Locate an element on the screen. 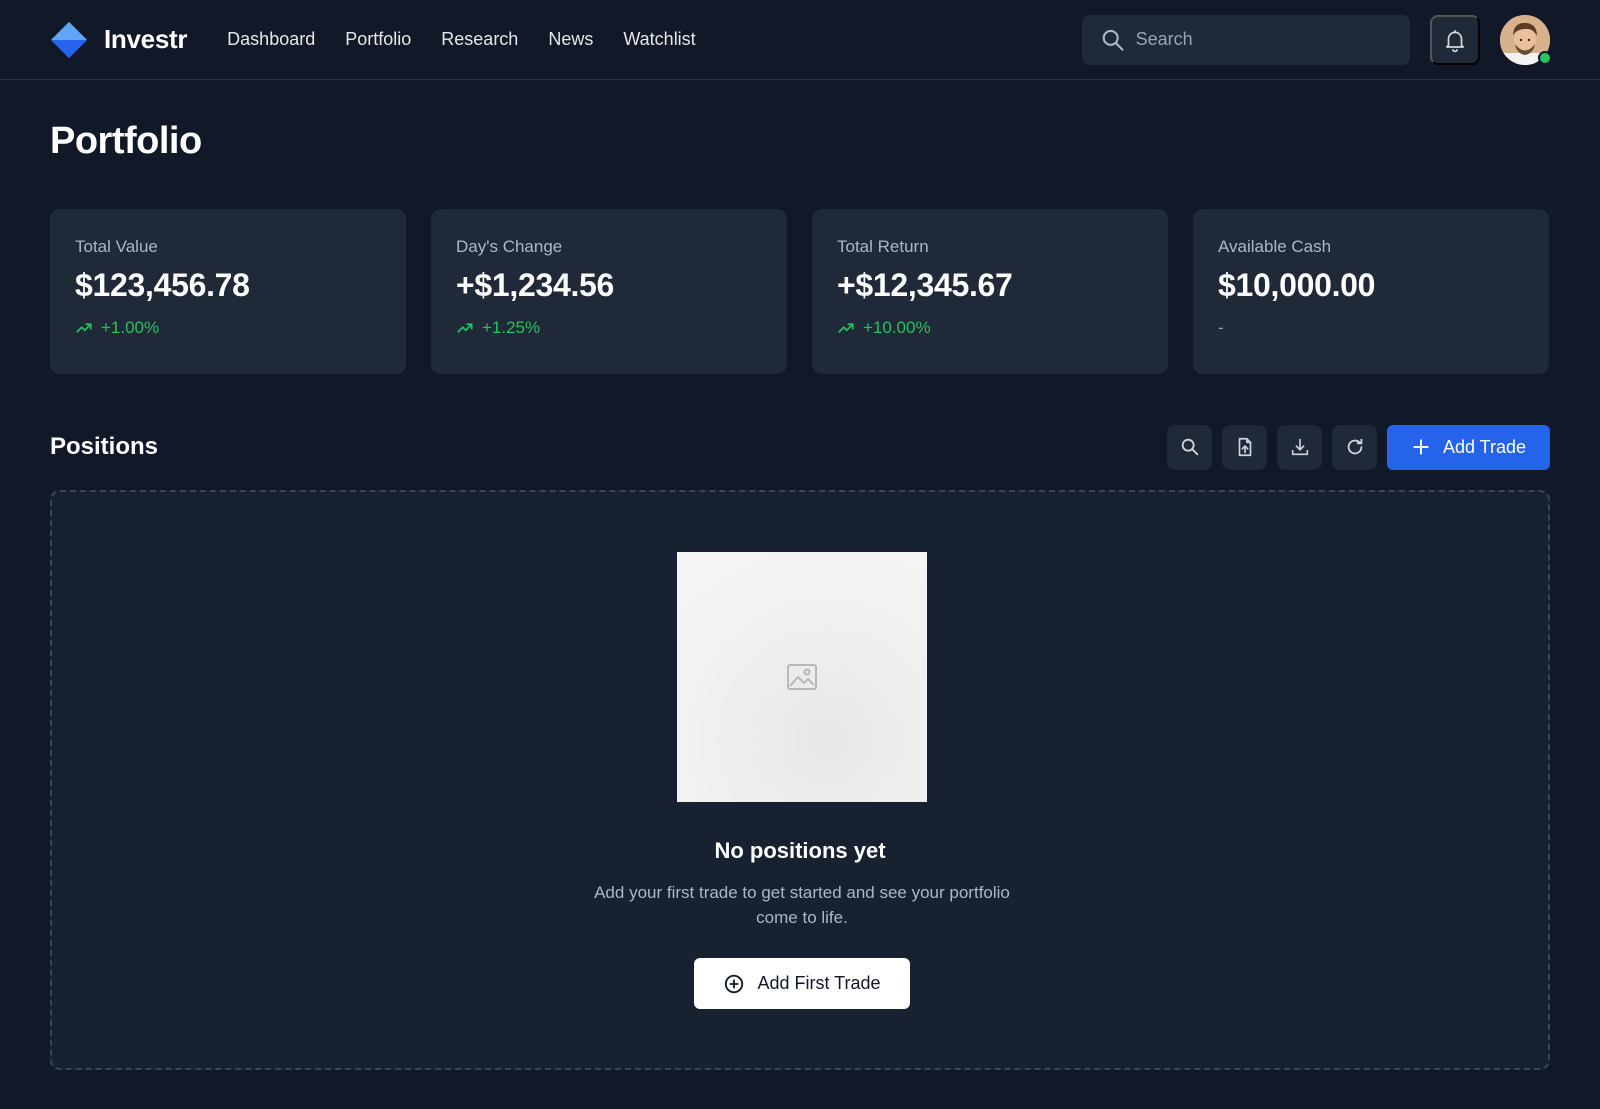  download-icon is located at coordinates (1299, 447).